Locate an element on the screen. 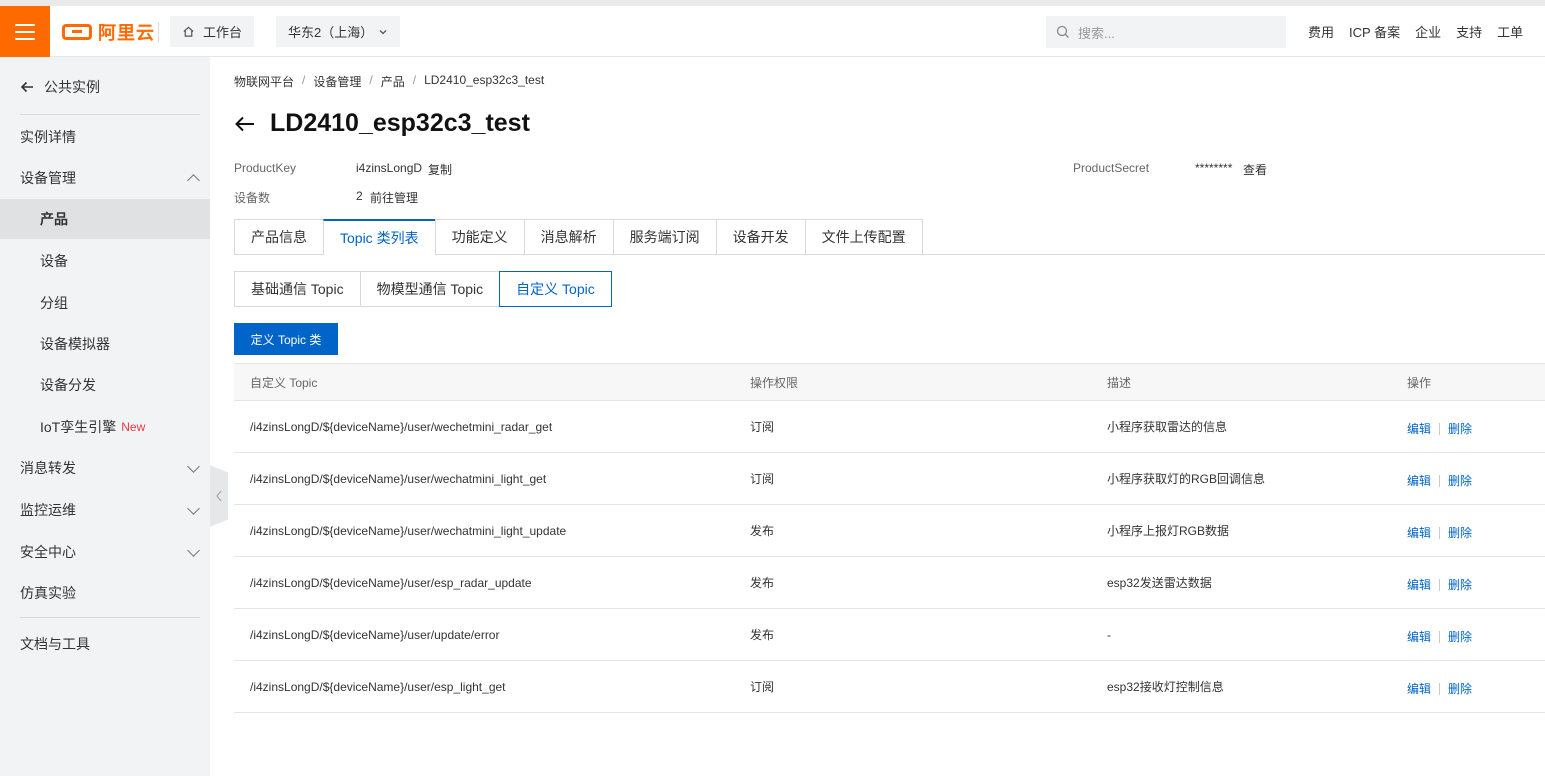  back-arrow-icon is located at coordinates (245, 124).